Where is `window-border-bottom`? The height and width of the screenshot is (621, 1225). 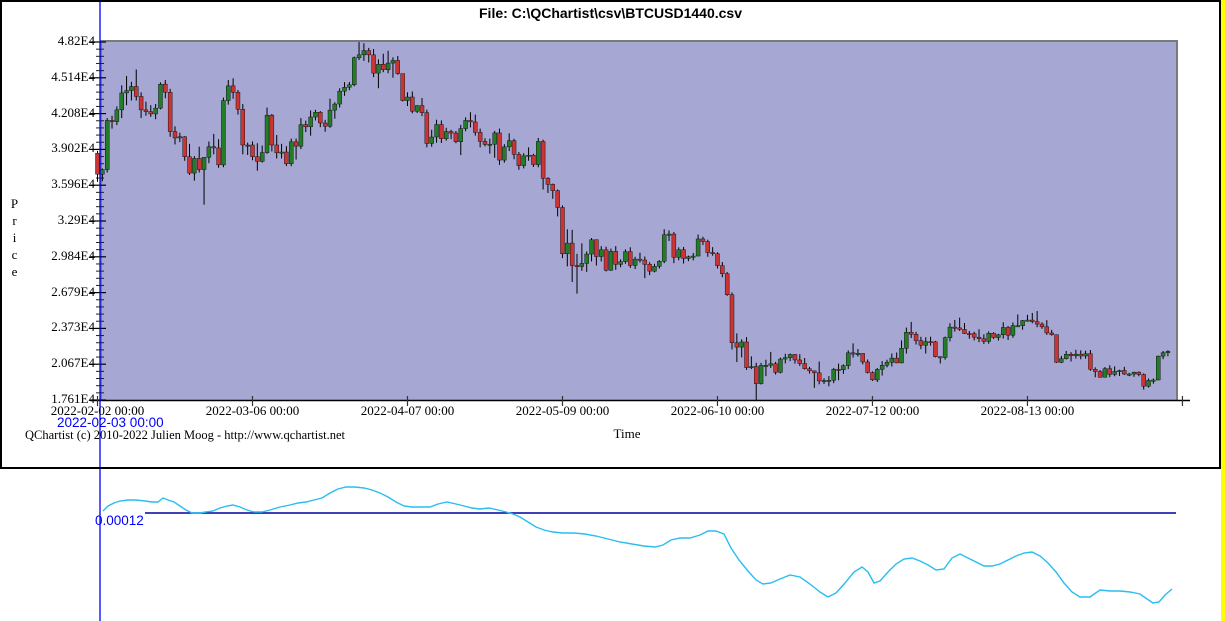 window-border-bottom is located at coordinates (610, 468).